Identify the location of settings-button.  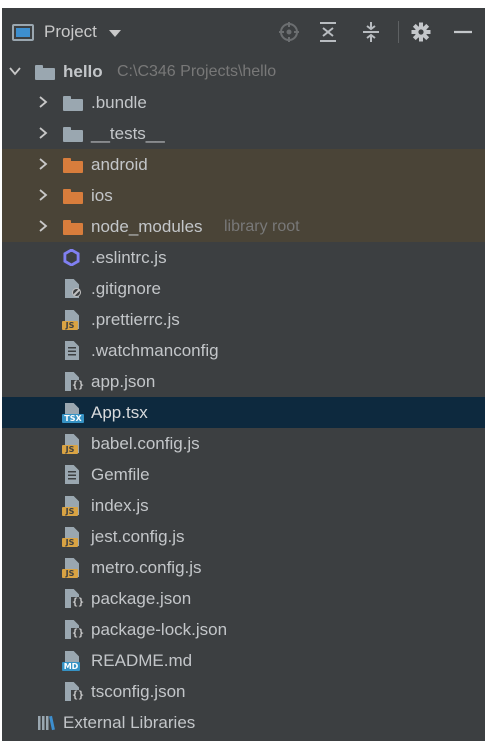
(421, 32).